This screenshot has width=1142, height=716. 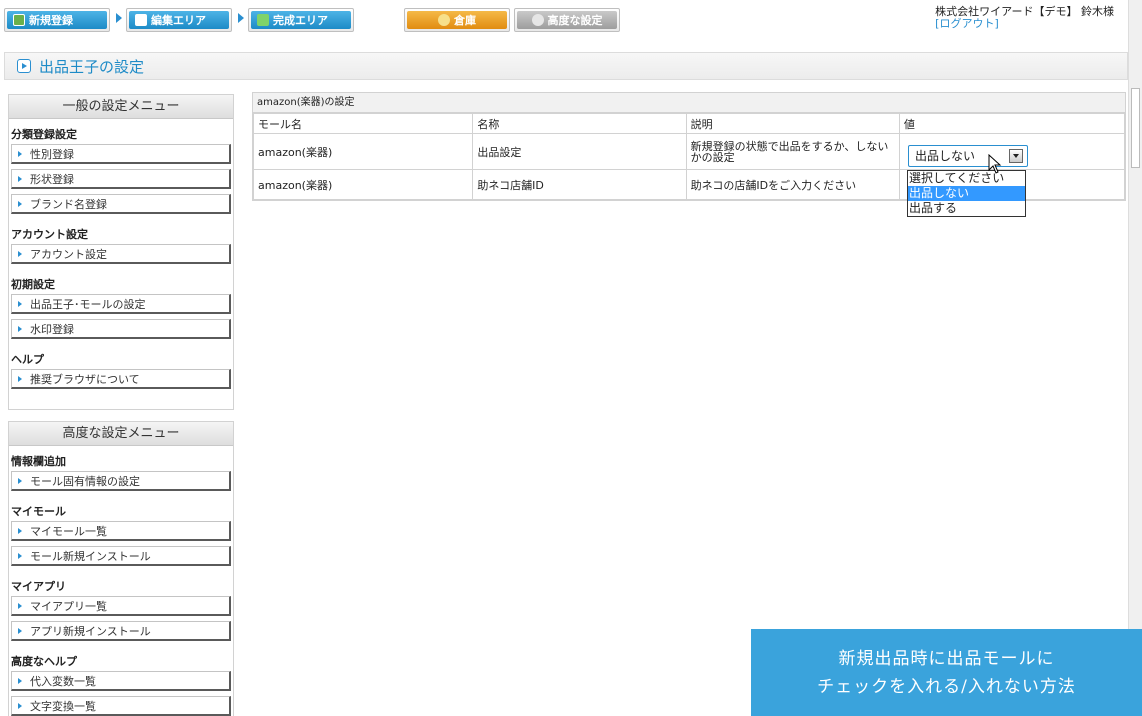 What do you see at coordinates (121, 681) in the screenshot?
I see `menu-item-variables: 代入変数一覧` at bounding box center [121, 681].